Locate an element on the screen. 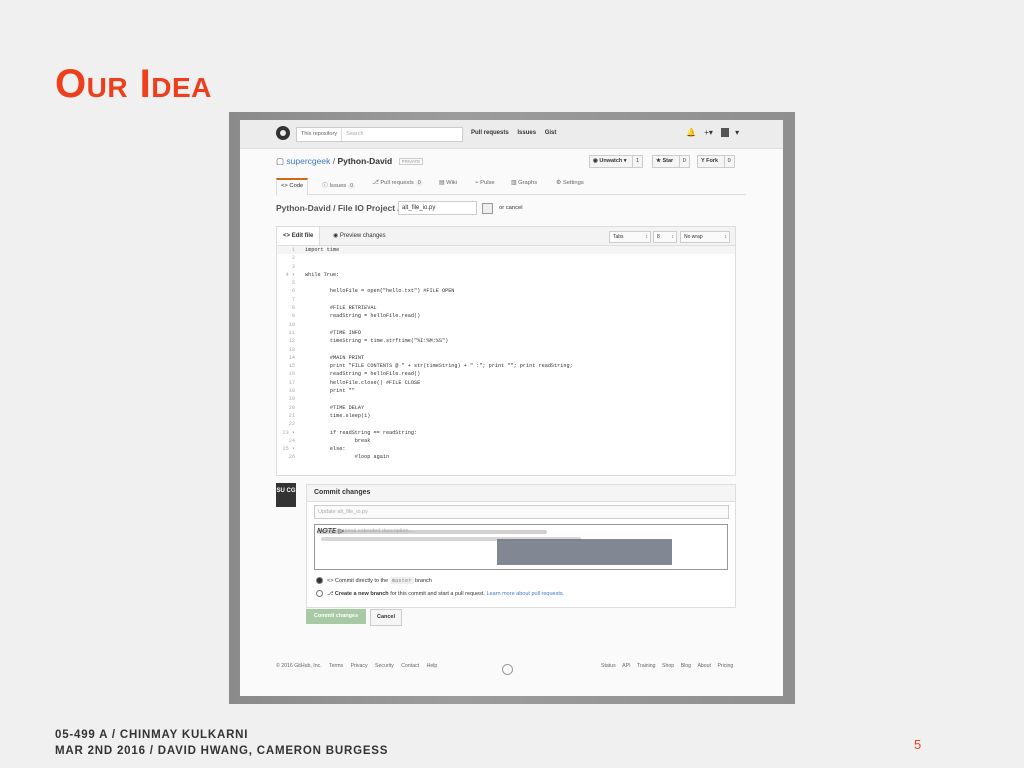 The image size is (1024, 768). star-label: Star is located at coordinates (668, 161).